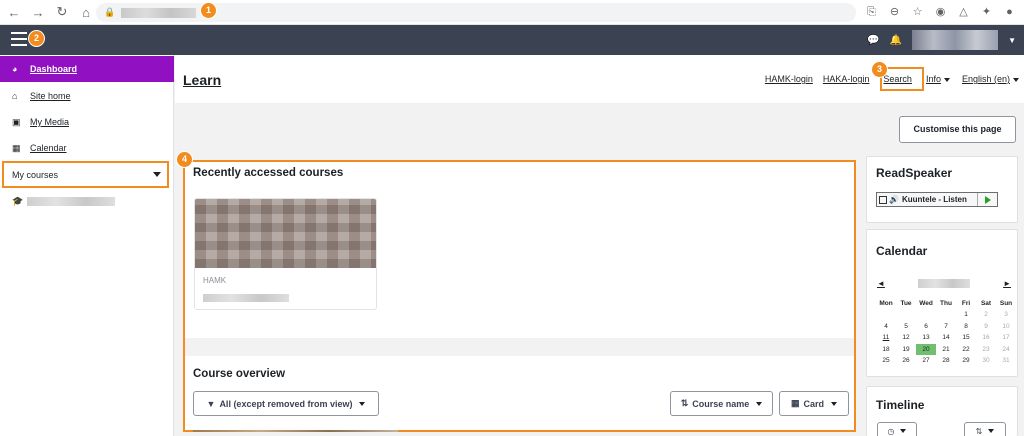 The image size is (1024, 436). I want to click on info-link: Info, so click(933, 79).